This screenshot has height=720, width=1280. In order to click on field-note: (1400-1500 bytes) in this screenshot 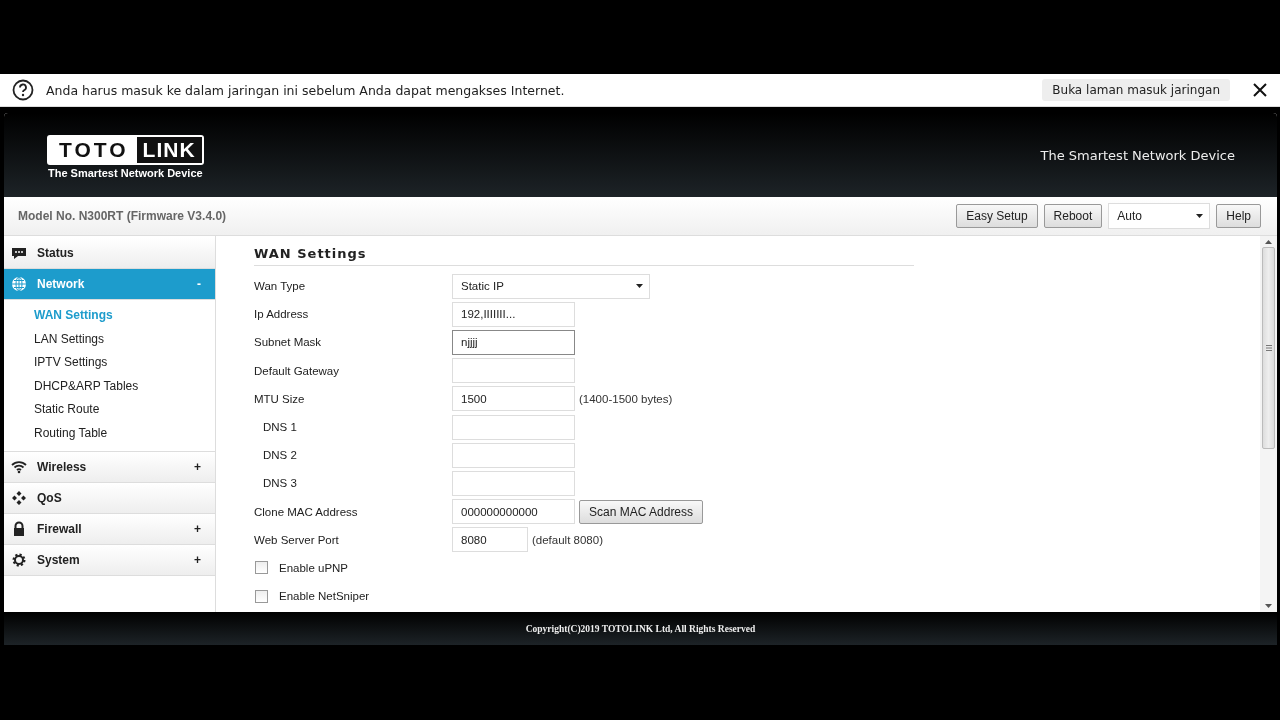, I will do `click(626, 398)`.